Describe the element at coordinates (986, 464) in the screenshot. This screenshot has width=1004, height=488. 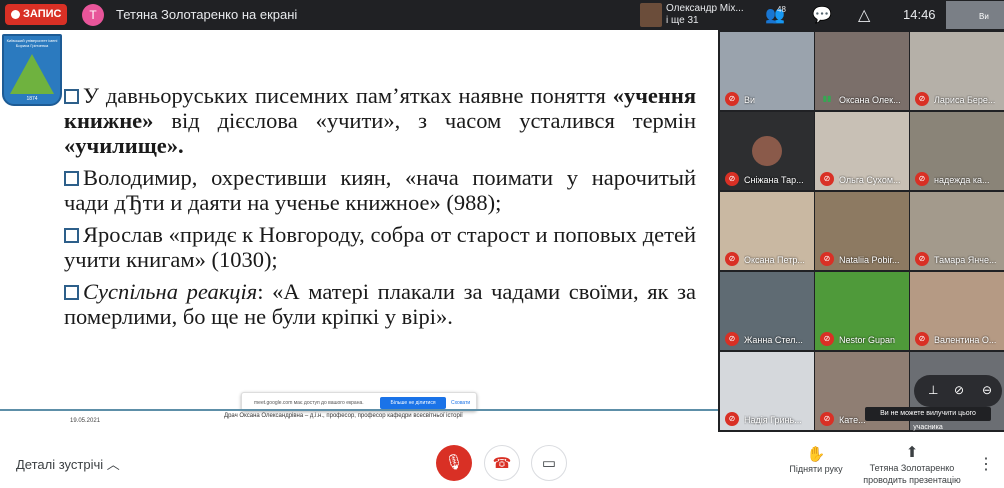
I see `more-options-icon: ⋮` at that location.